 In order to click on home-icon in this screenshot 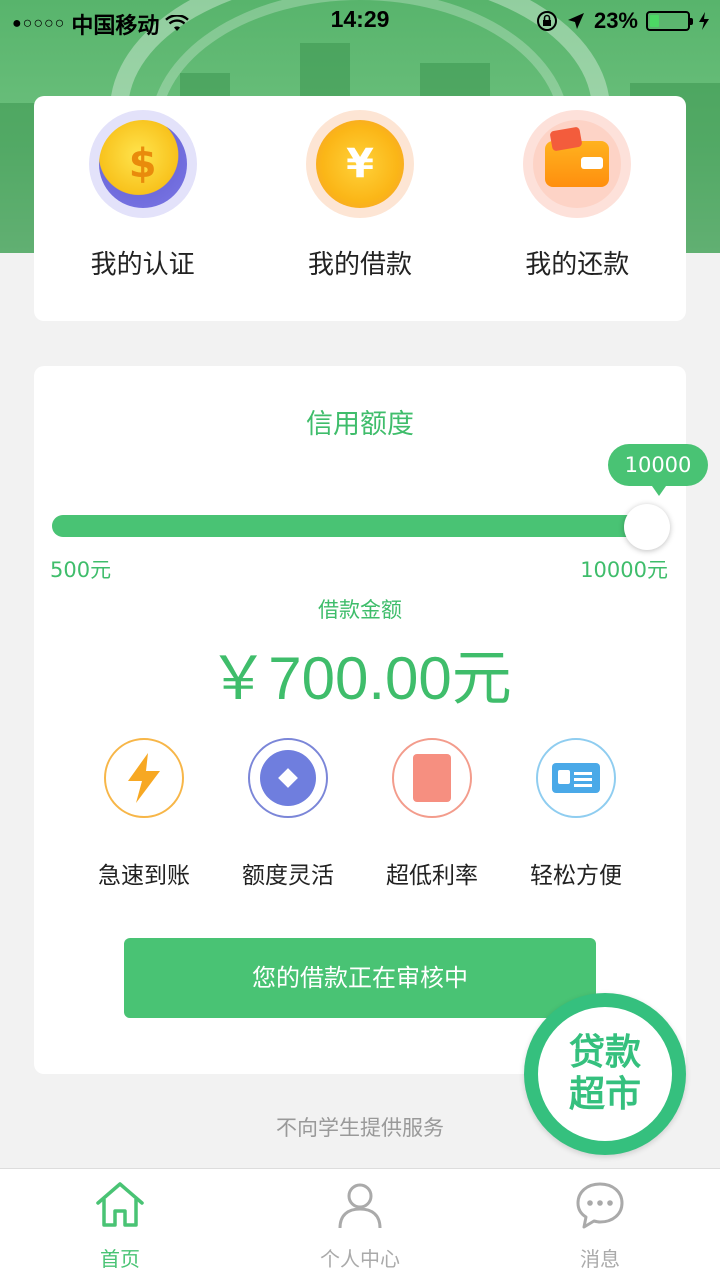, I will do `click(120, 1204)`.